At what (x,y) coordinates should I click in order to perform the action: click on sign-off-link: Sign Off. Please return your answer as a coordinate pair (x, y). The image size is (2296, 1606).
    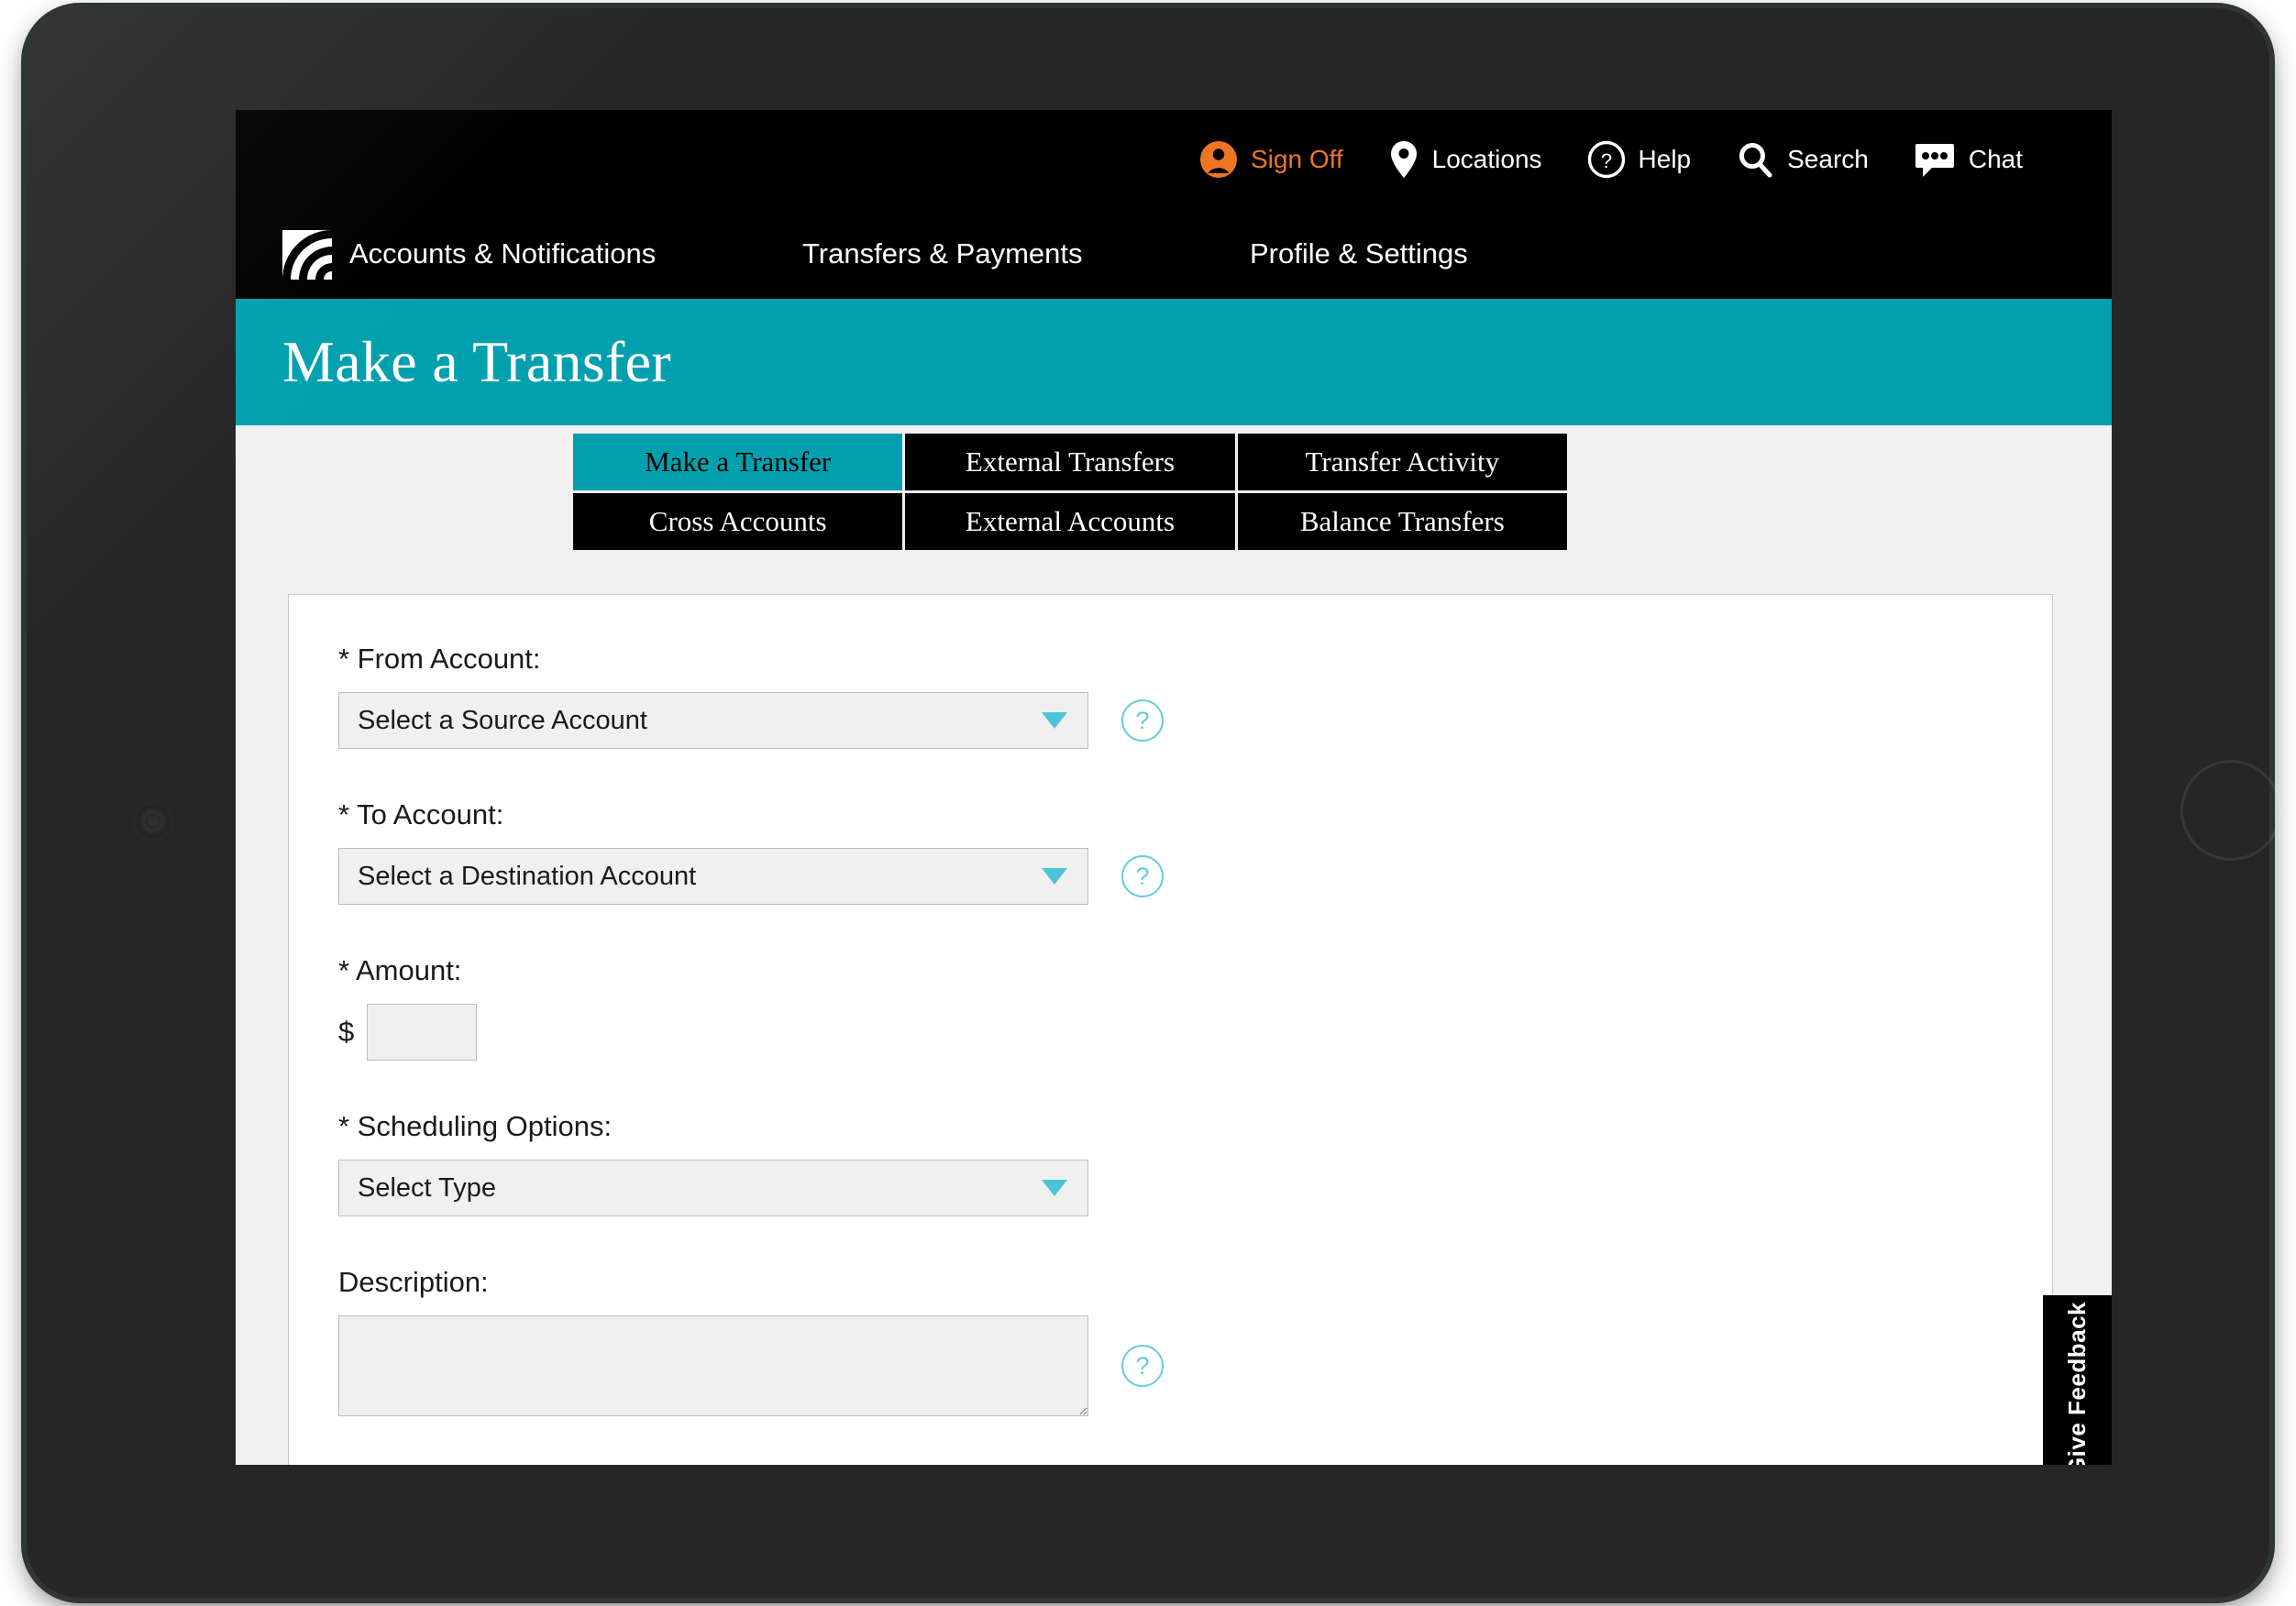
    Looking at the image, I should click on (1271, 159).